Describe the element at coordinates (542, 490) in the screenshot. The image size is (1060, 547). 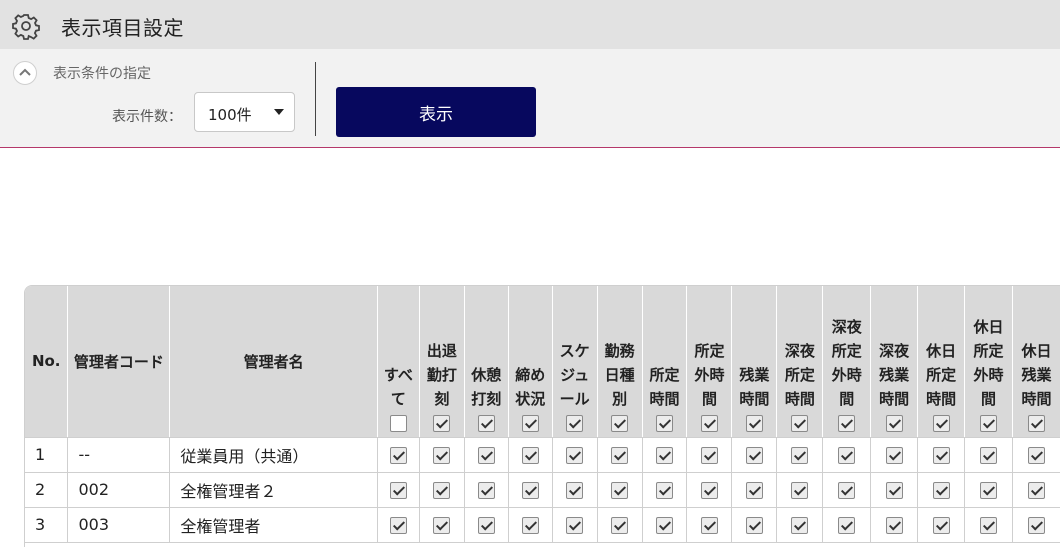
I see `table-row: 2 002 全権管理者２` at that location.